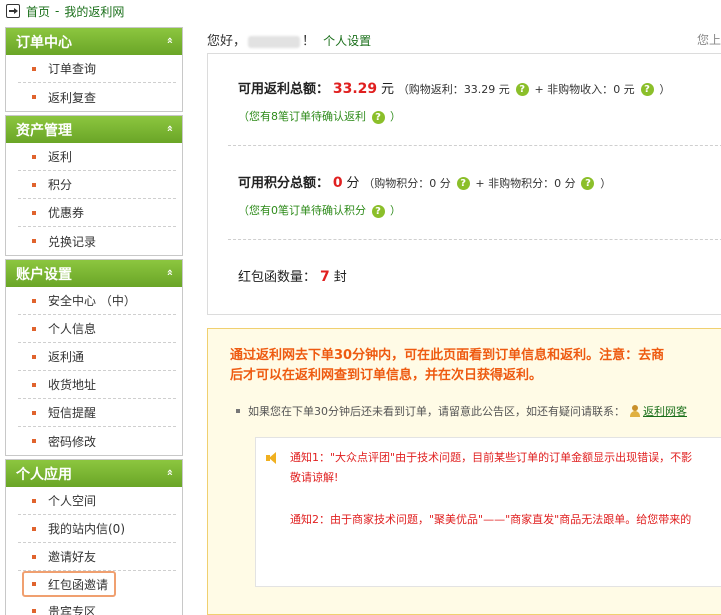 The image size is (721, 615). Describe the element at coordinates (94, 473) in the screenshot. I see `sidebar-section-header: 个人应用 »` at that location.